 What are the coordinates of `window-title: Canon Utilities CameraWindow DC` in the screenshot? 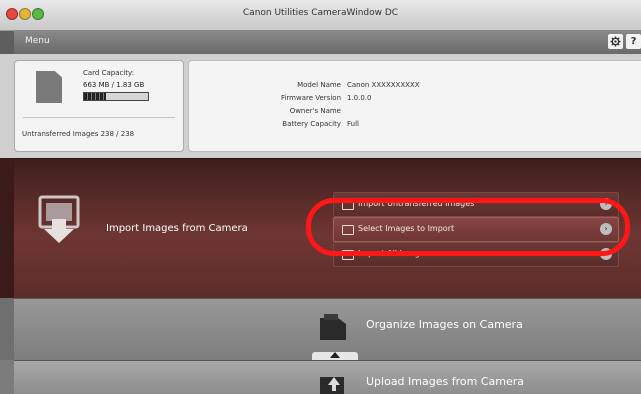 It's located at (320, 13).